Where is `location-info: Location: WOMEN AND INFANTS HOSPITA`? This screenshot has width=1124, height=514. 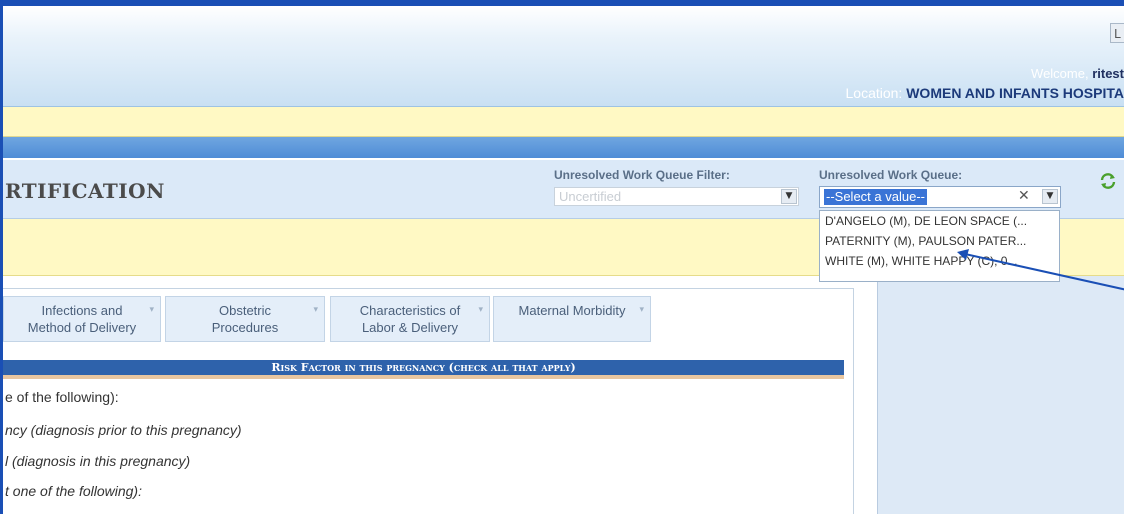 location-info: Location: WOMEN AND INFANTS HOSPITA is located at coordinates (985, 93).